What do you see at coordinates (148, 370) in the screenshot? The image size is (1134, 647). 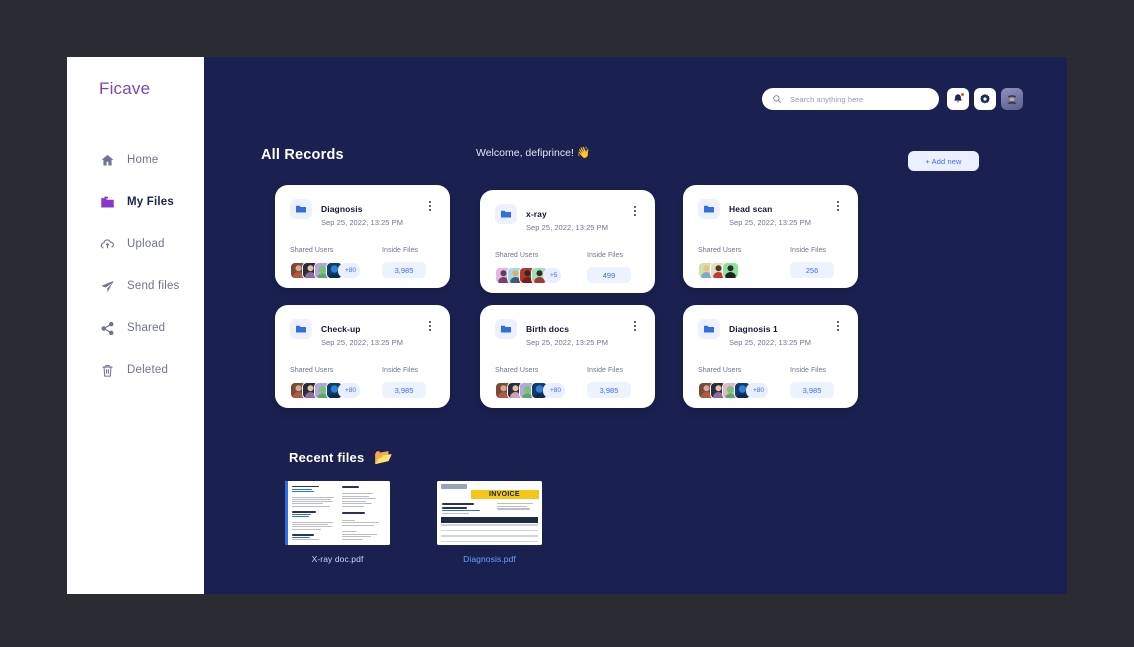 I see `sidebar-item-label: Deleted` at bounding box center [148, 370].